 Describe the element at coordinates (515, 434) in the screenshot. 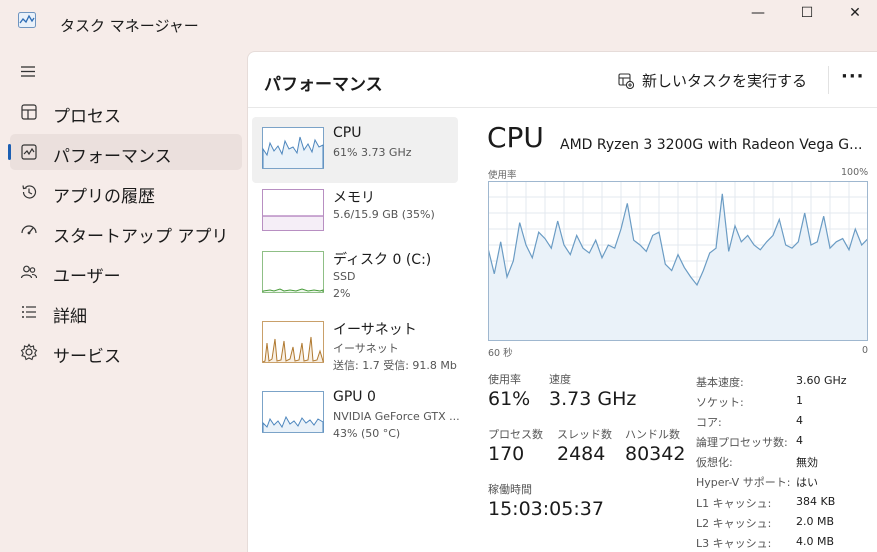

I see `processes-label: プロセス数` at that location.